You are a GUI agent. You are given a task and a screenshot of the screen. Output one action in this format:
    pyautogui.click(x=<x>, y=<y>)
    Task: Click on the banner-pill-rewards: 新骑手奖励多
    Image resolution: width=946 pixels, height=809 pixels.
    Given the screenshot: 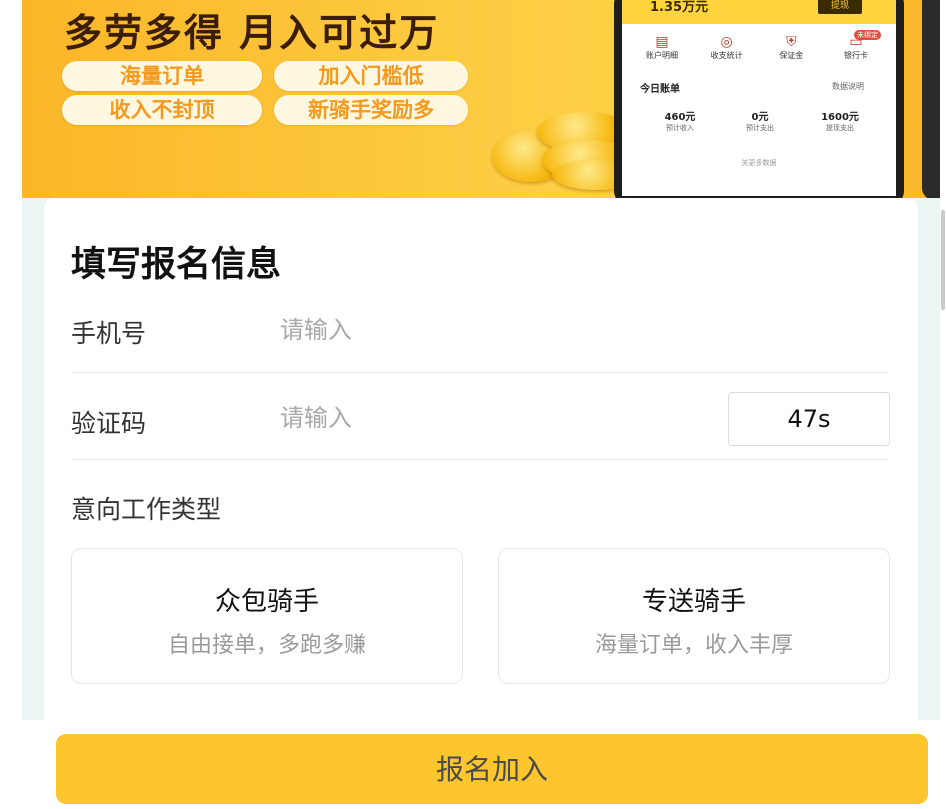 What is the action you would take?
    pyautogui.click(x=371, y=110)
    